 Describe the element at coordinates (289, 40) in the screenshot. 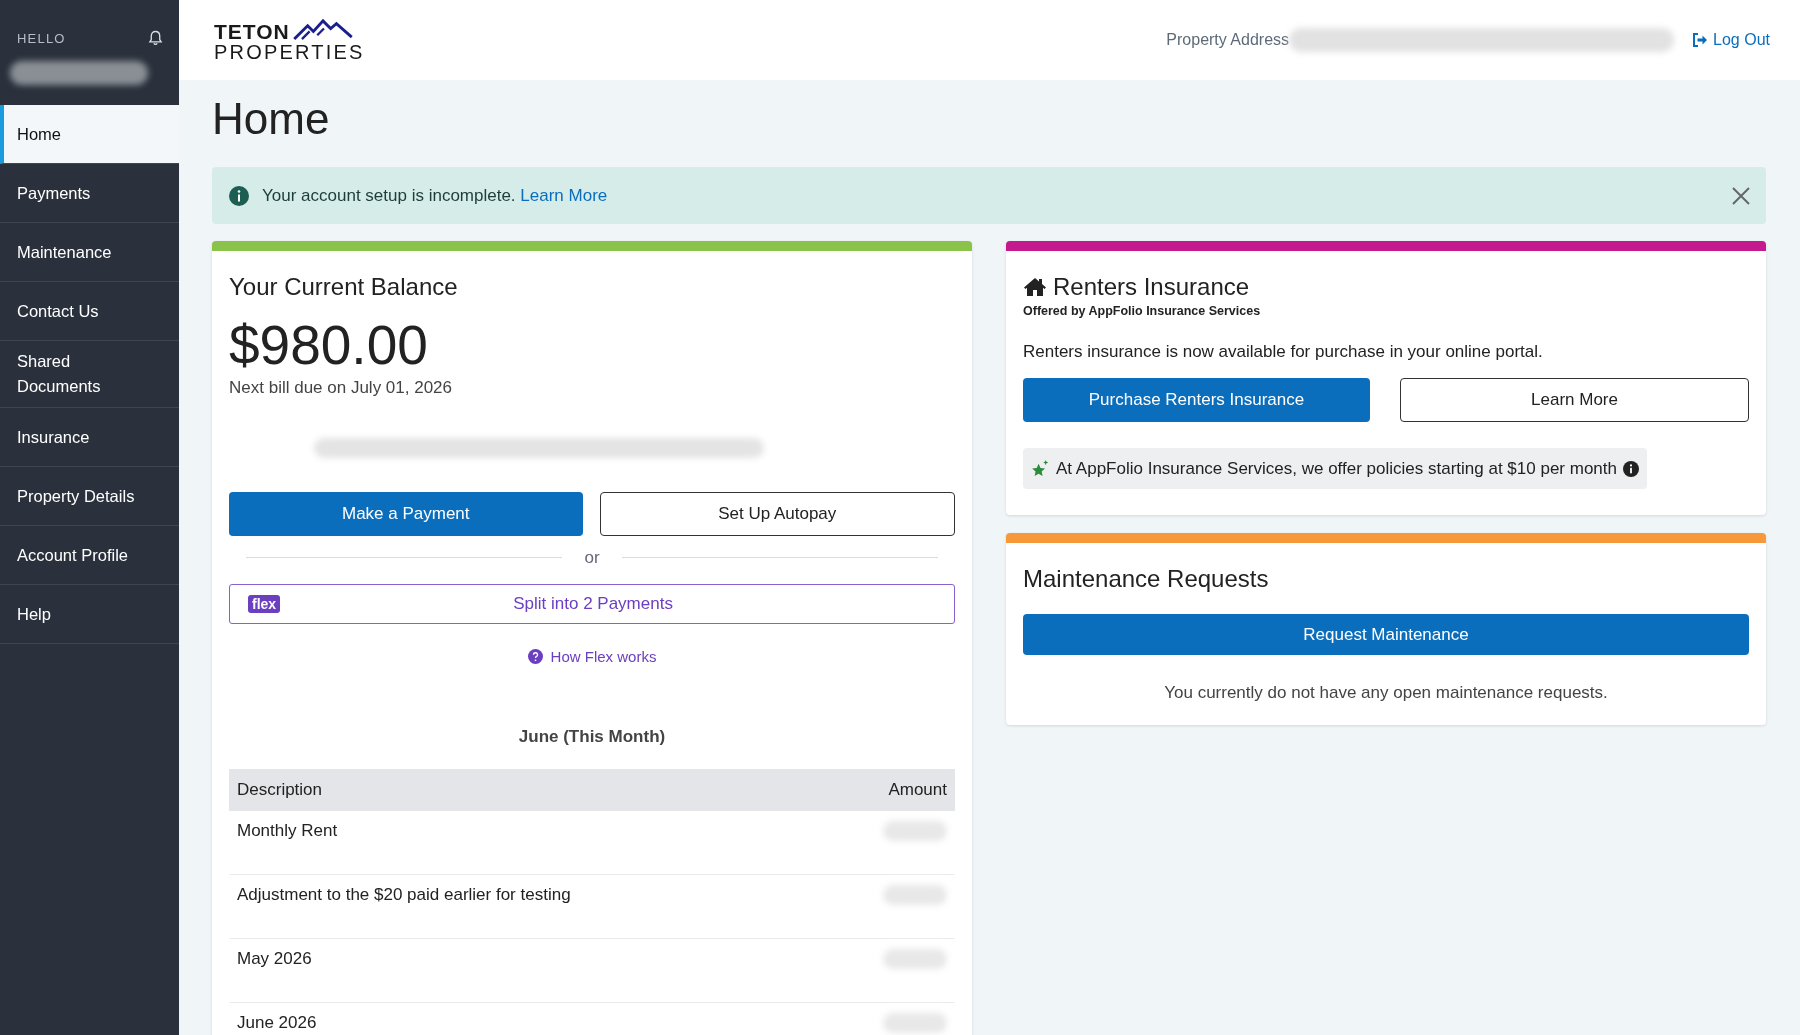

I see `company-logo: TETON PROPERTIES` at that location.